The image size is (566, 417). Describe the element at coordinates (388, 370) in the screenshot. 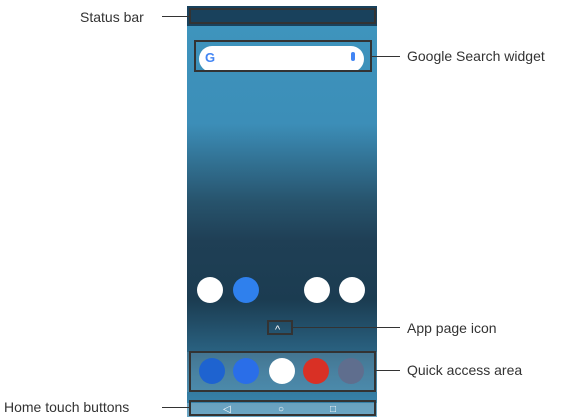

I see `quick-access-area-callout-line` at that location.